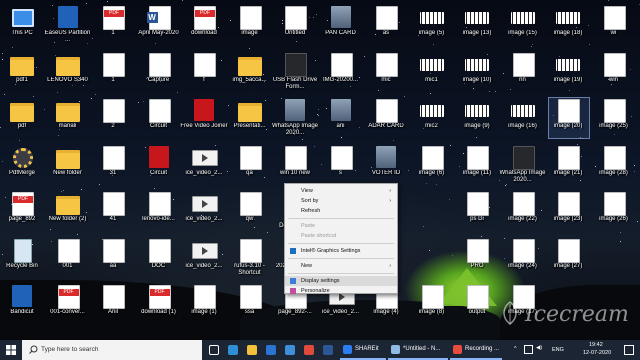 This screenshot has width=640, height=360. Describe the element at coordinates (523, 261) in the screenshot. I see `desktop-icon: image (24)` at that location.